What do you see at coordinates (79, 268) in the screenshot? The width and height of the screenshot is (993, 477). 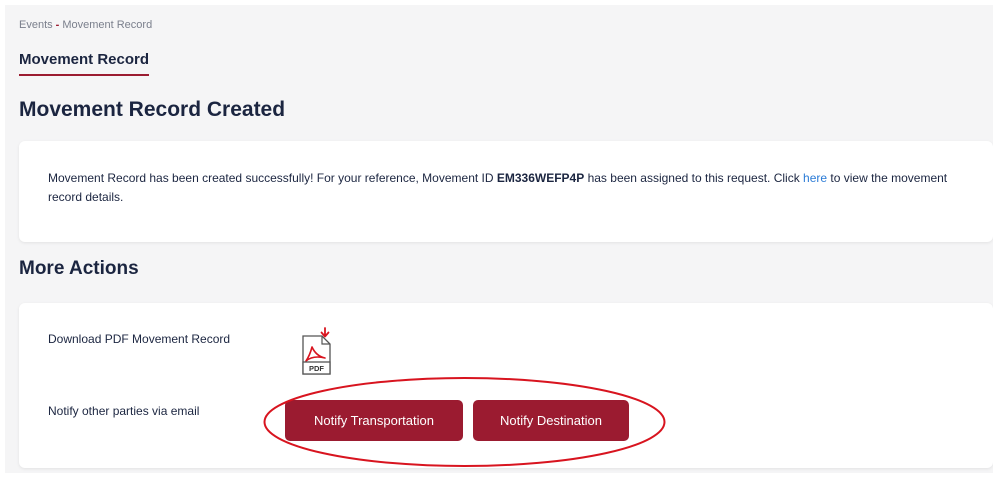 I see `more-actions-heading: More Actions` at bounding box center [79, 268].